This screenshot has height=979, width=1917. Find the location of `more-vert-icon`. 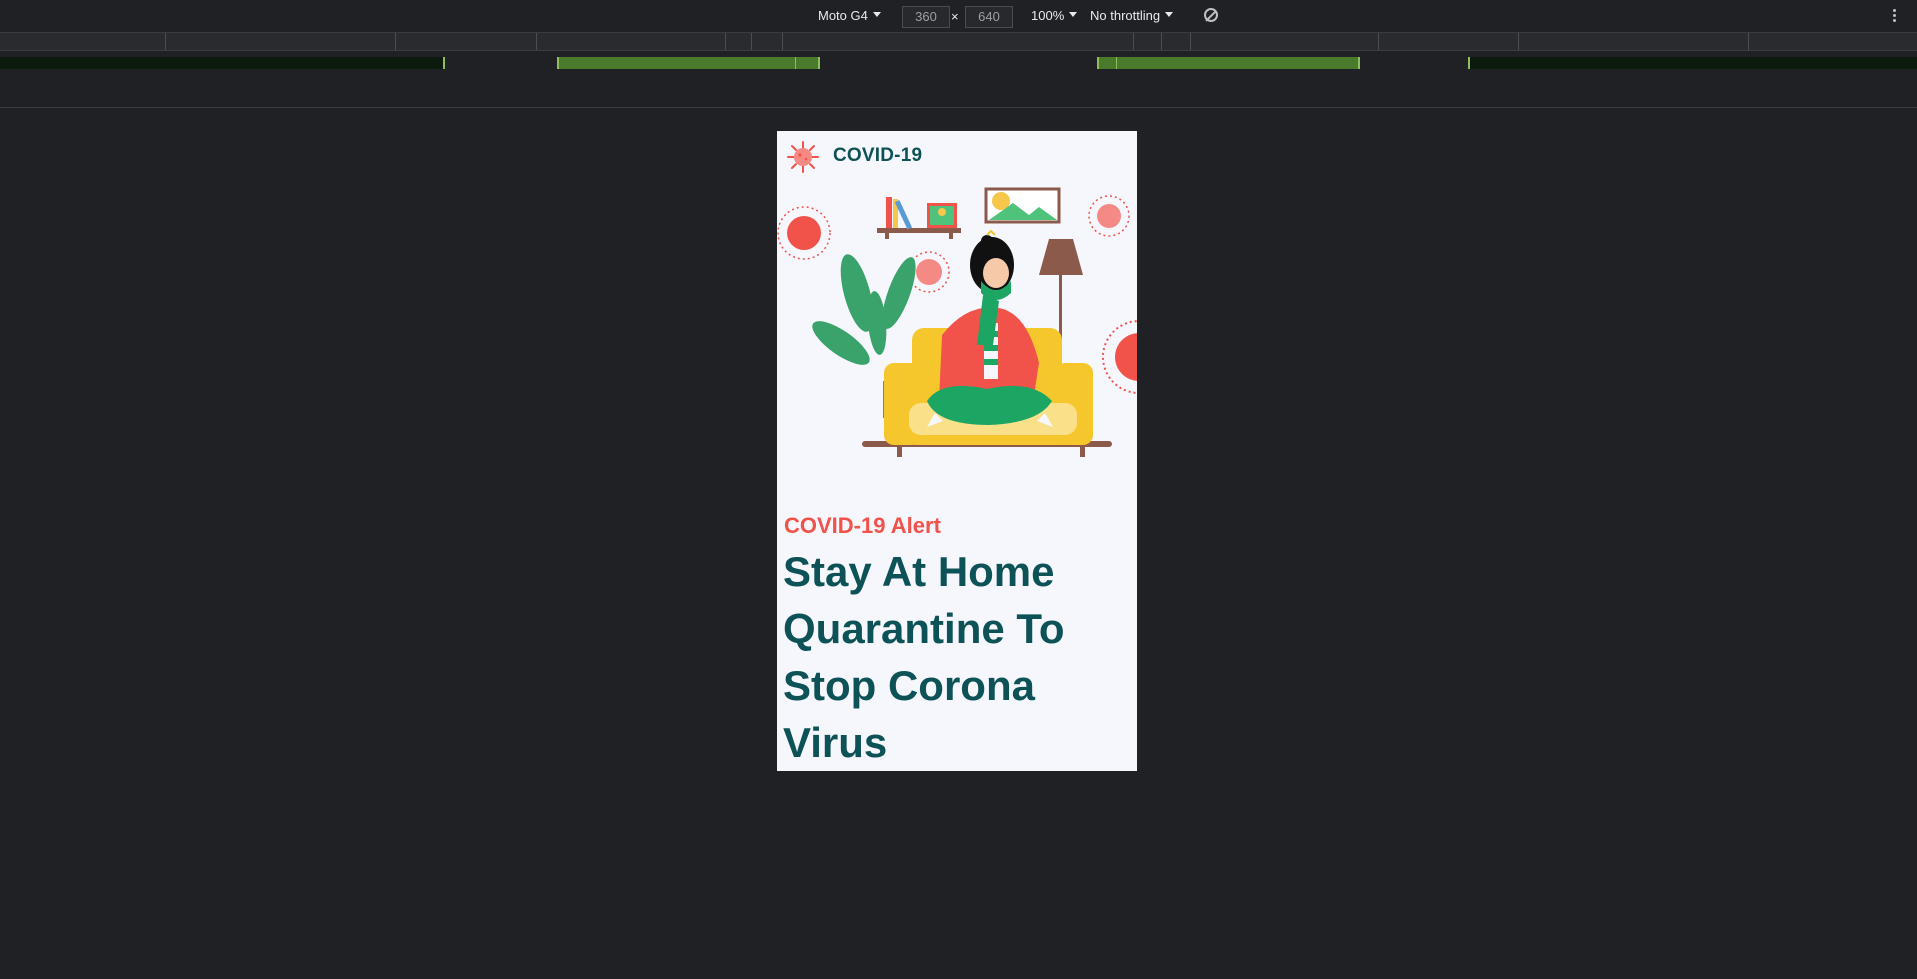

more-vert-icon is located at coordinates (1894, 16).